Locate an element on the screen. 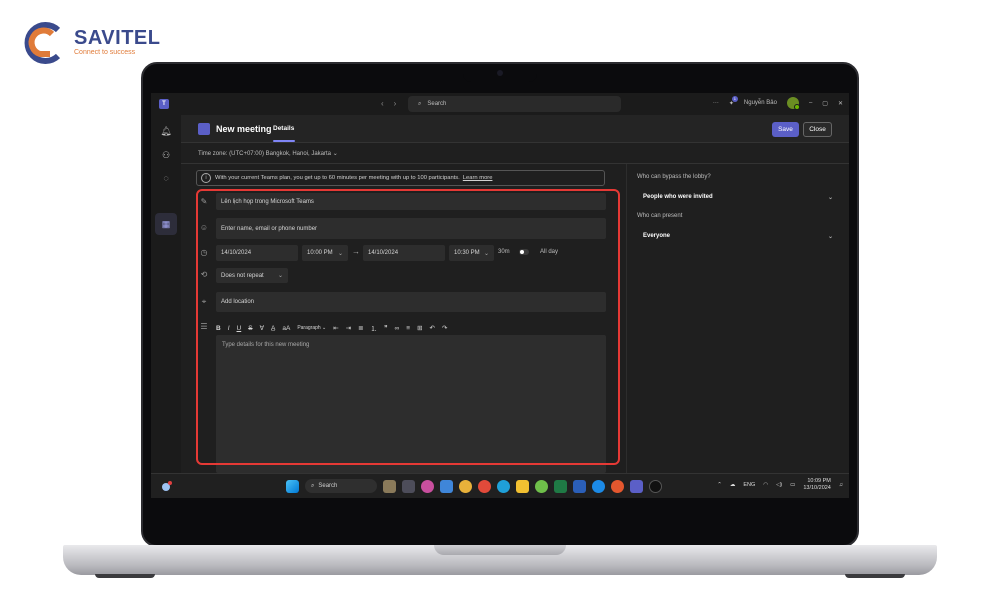 This screenshot has height=600, width=1000. system-tray: ⌃ ☁ ENG ◠ ◁) ▭ 10:09 PM 13/10/2024 ♫ is located at coordinates (780, 485).